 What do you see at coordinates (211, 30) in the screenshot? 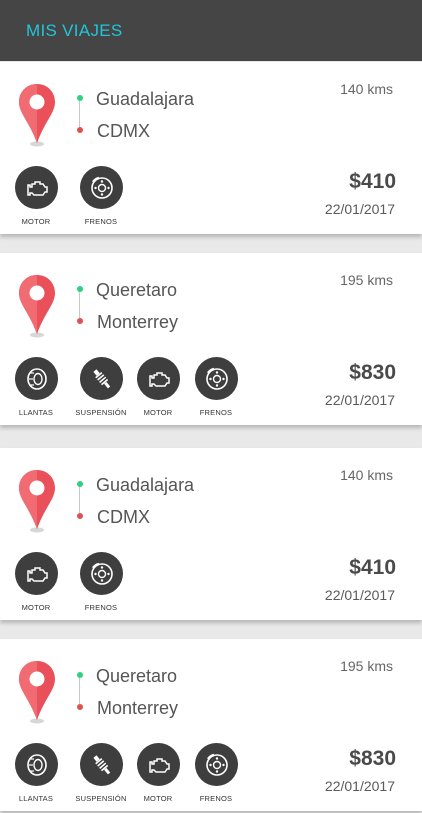
I see `app-bar: MIS VIAJES` at bounding box center [211, 30].